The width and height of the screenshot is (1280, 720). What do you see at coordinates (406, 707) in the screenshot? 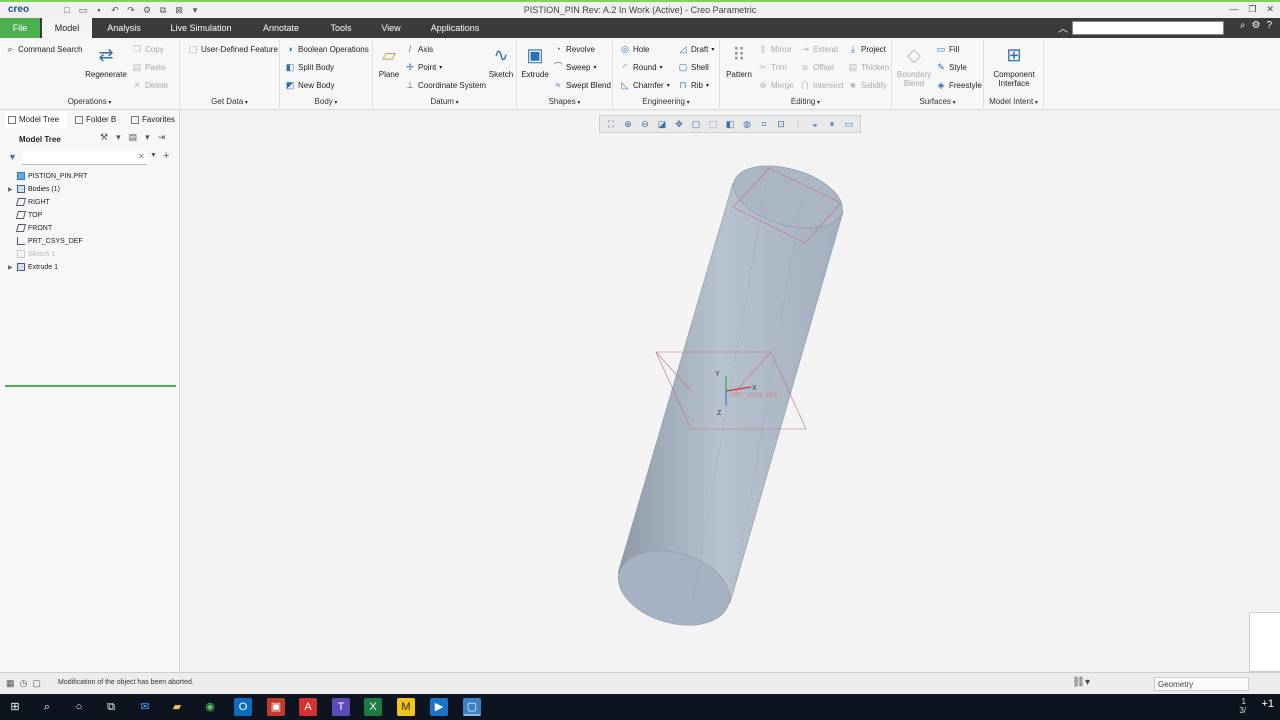
I see `miro-icon: M` at bounding box center [406, 707].